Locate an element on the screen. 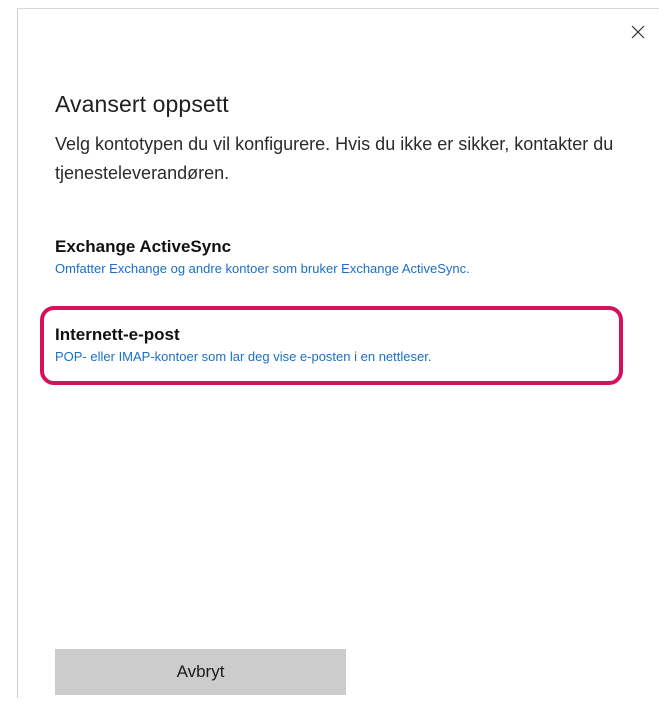  dialog-title: Avansert oppsett is located at coordinates (142, 104).